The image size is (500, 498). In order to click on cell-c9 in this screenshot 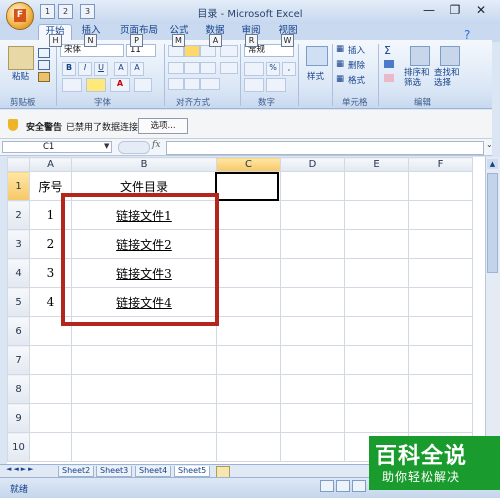, I will do `click(248, 418)`.